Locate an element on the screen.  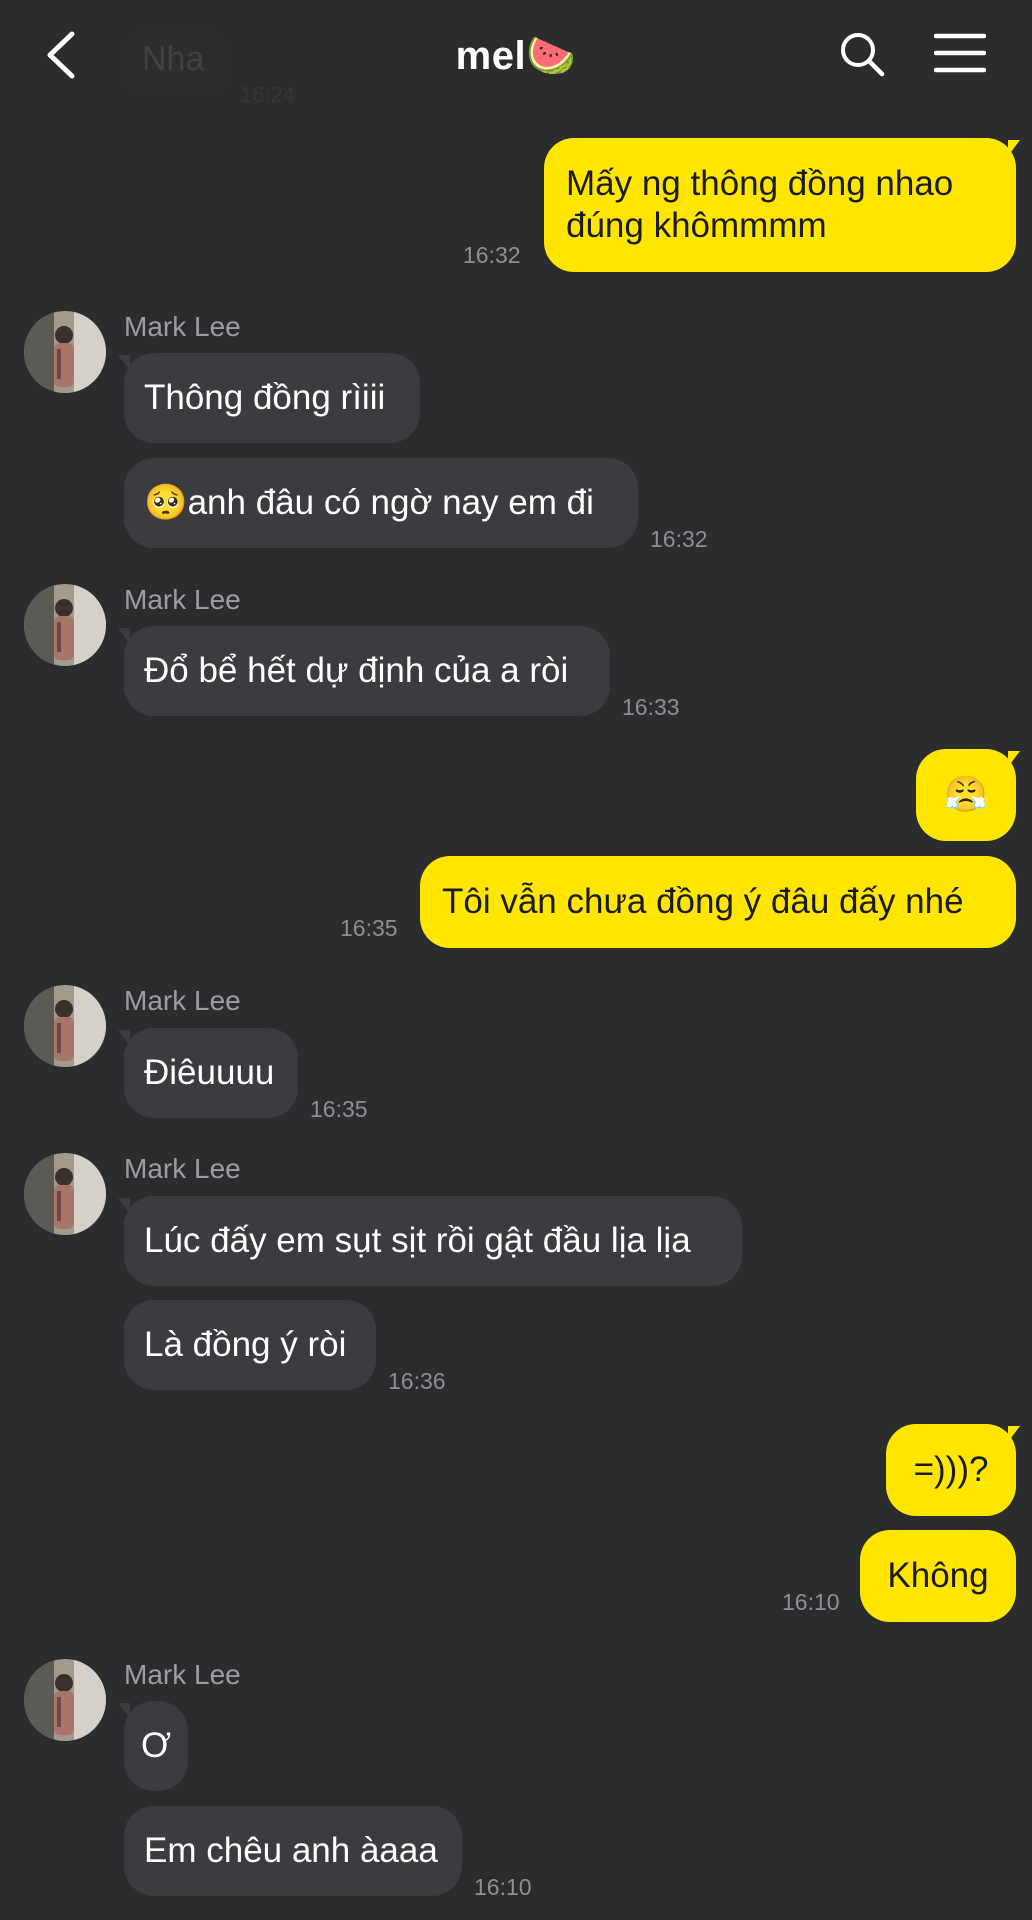
outgoing-message-bubble: 😤 is located at coordinates (966, 795).